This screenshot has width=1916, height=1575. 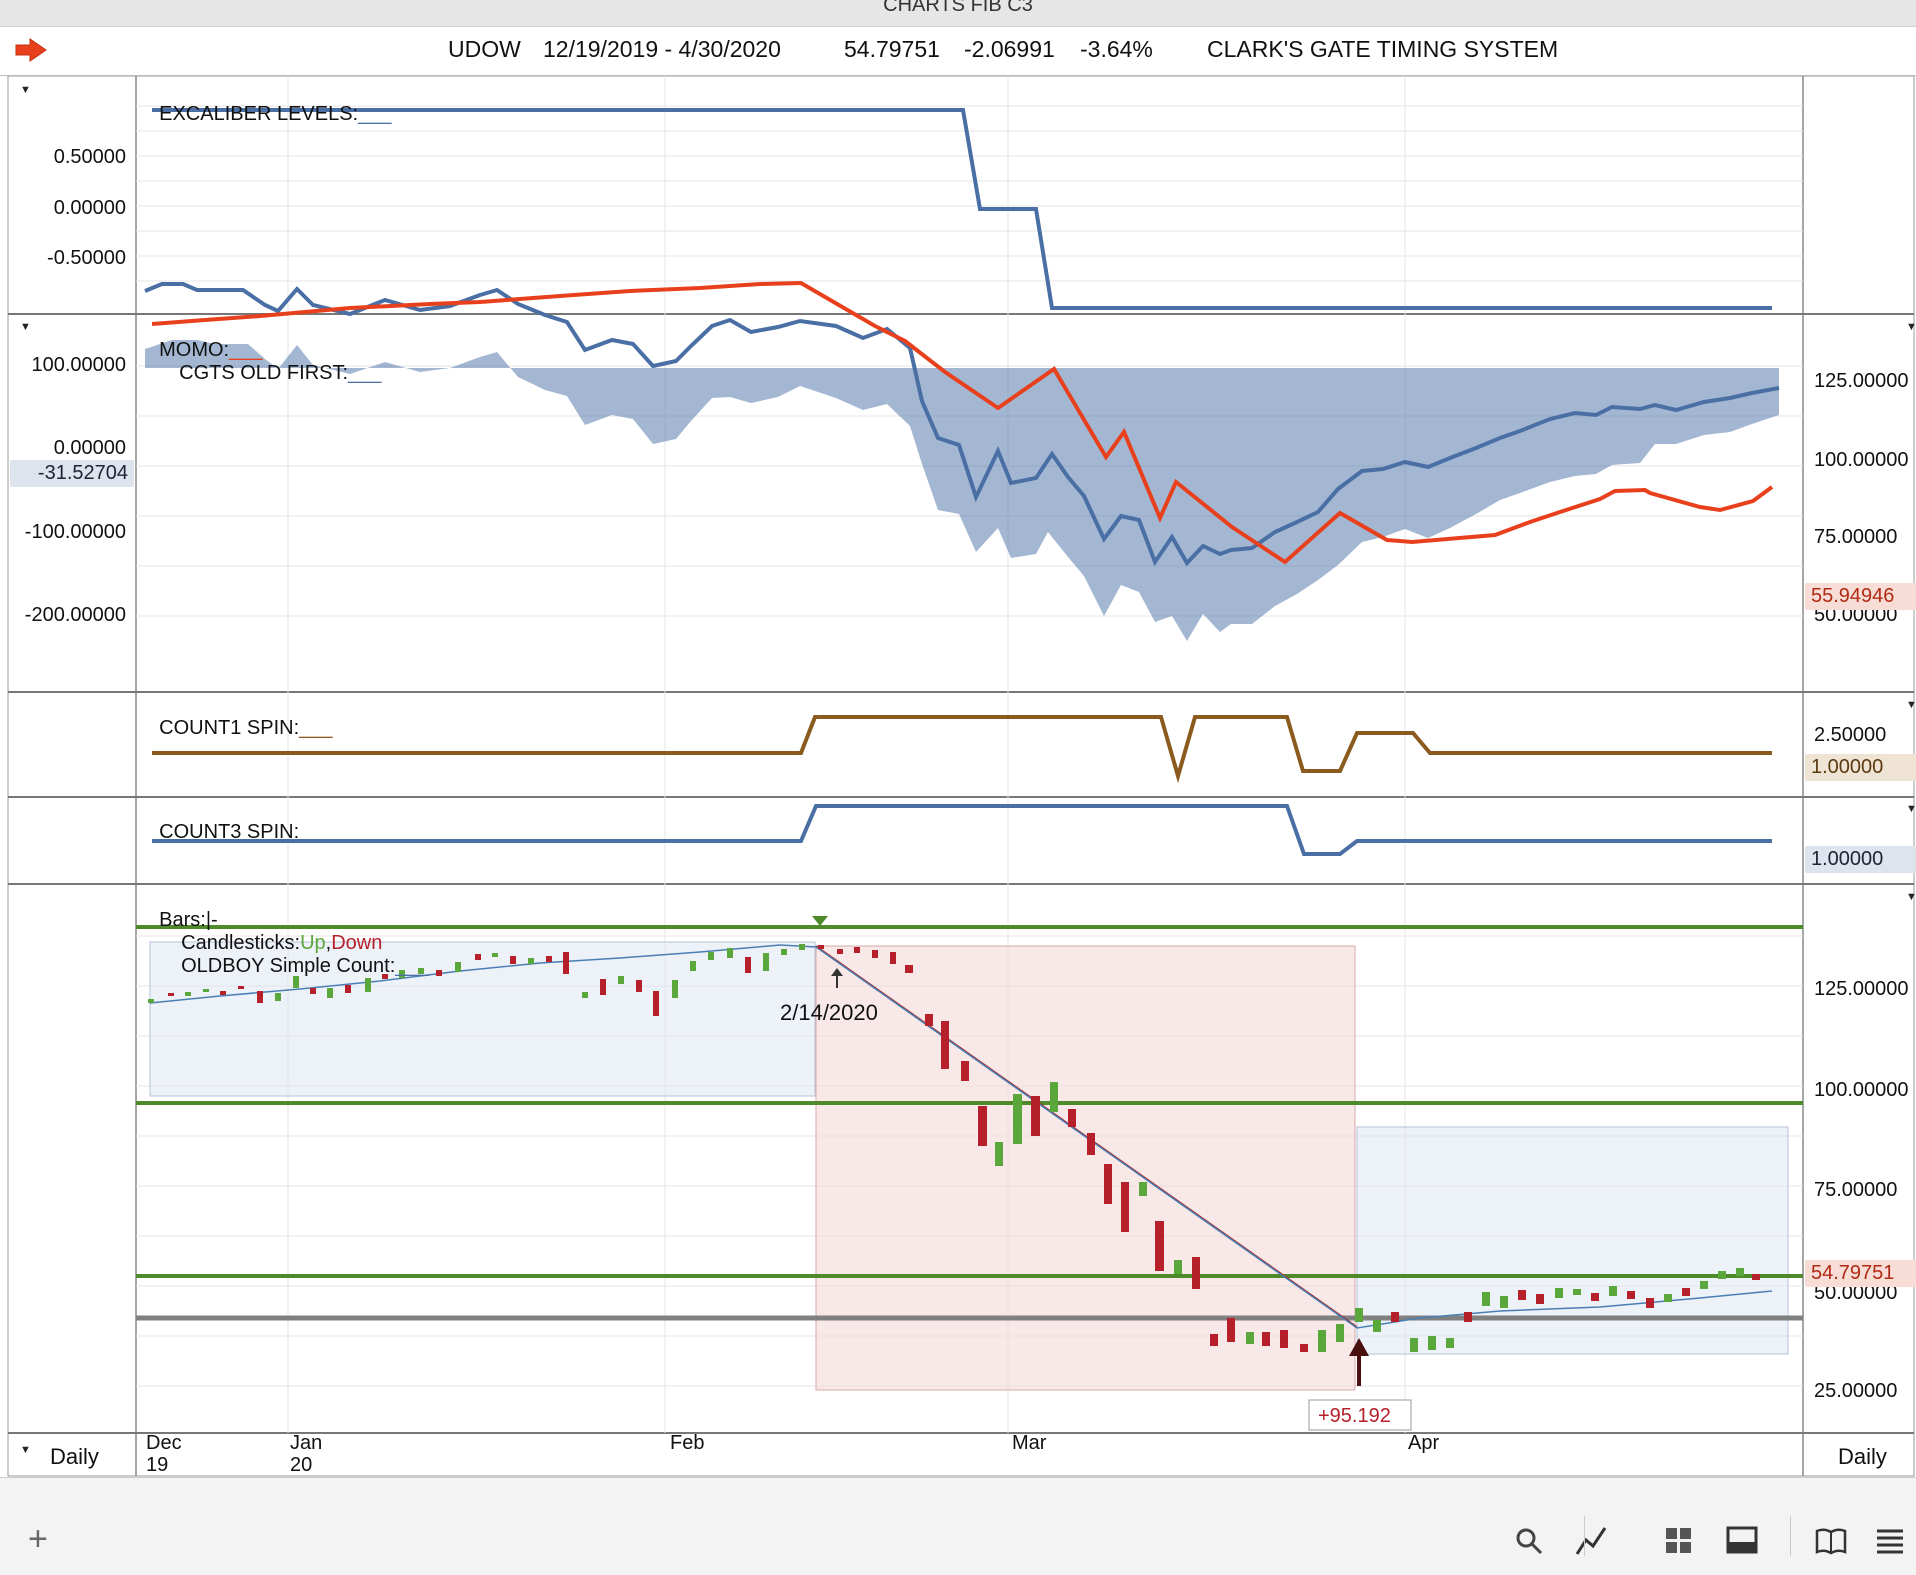 I want to click on period-left: Daily, so click(x=74, y=1457).